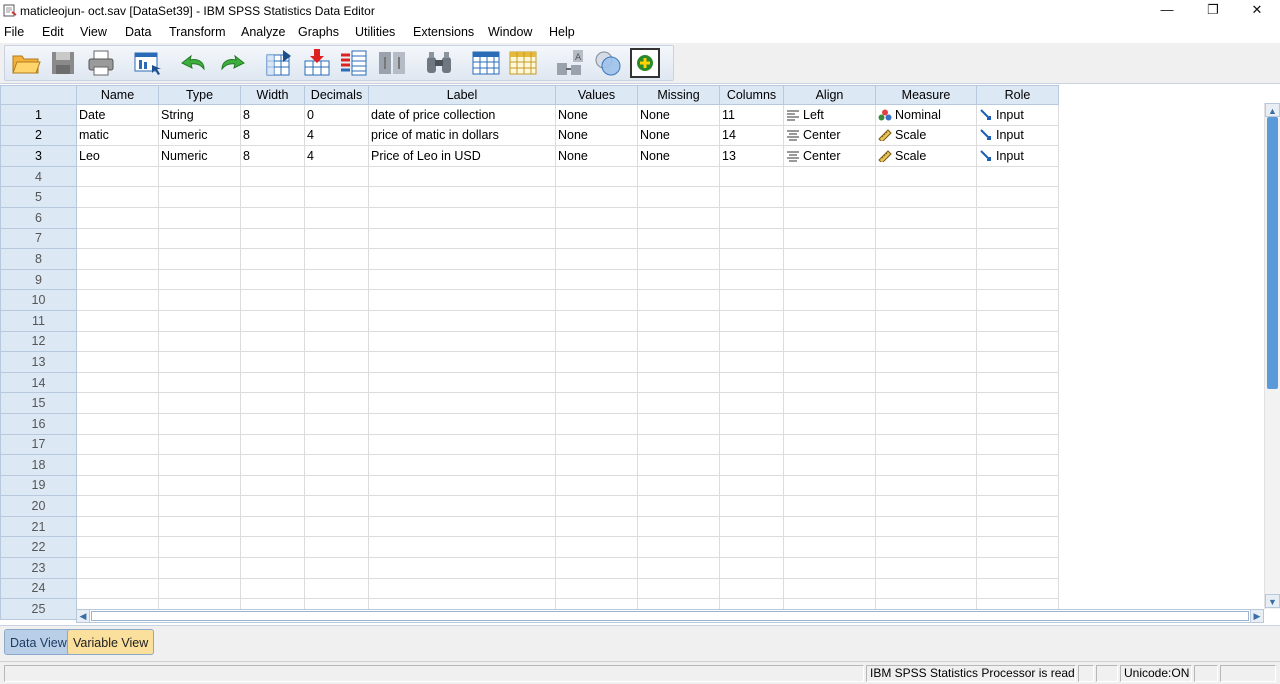 The image size is (1280, 684). Describe the element at coordinates (93, 32) in the screenshot. I see `menu-view: View` at that location.